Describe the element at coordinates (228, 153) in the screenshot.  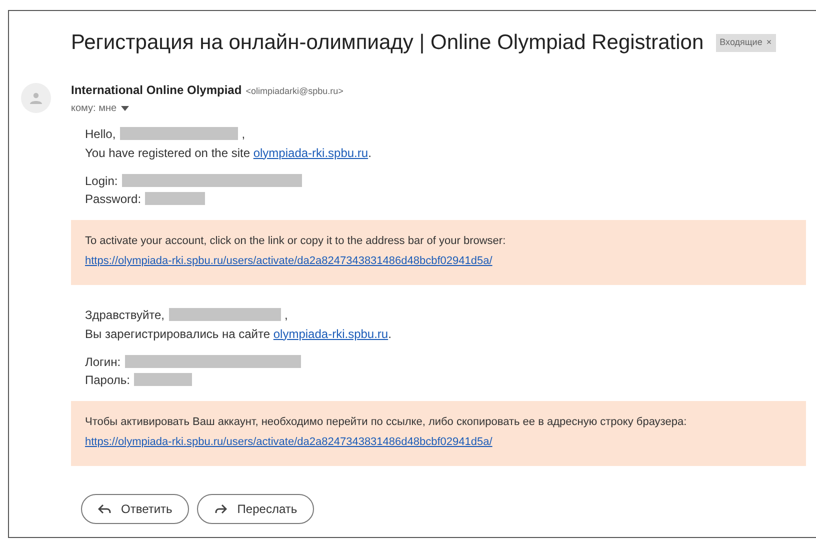
I see `registration-sentence: You have registered on the site olympiada-rki.spbu.ru.` at that location.